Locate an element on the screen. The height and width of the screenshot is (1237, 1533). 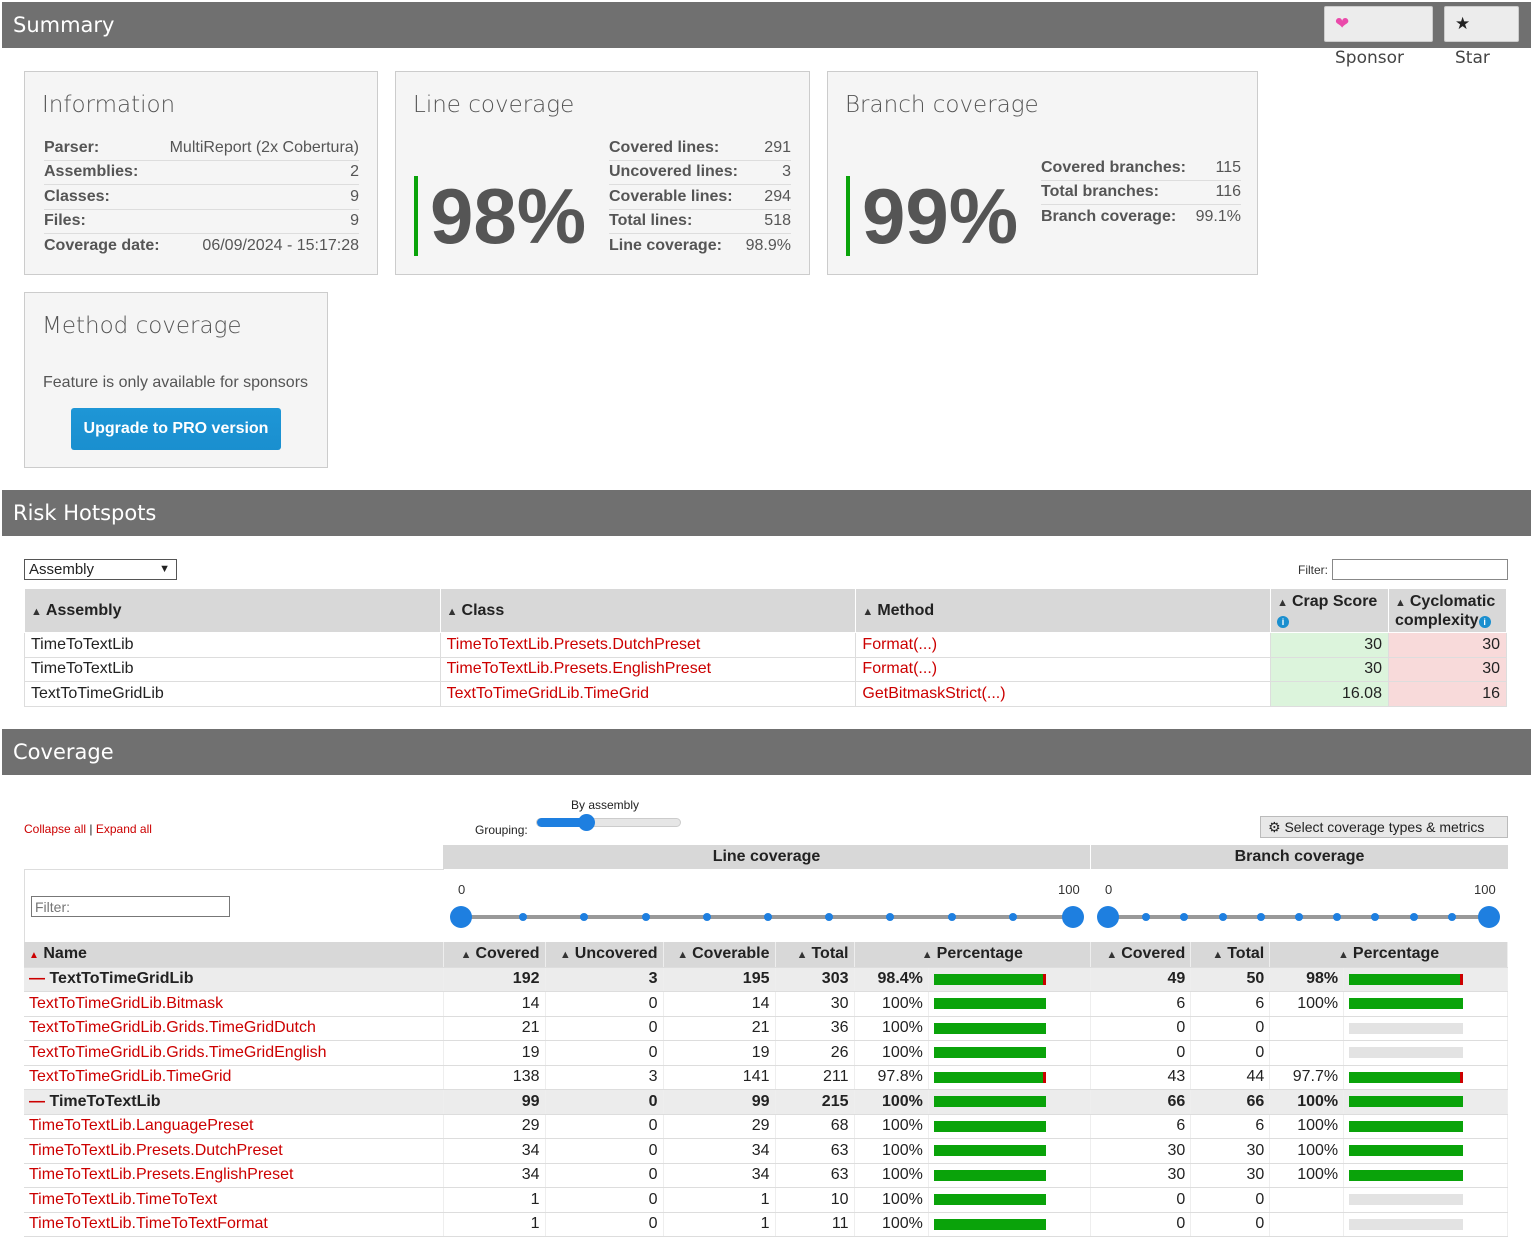
col-branch-covered: ▲ Covered is located at coordinates (1141, 955).